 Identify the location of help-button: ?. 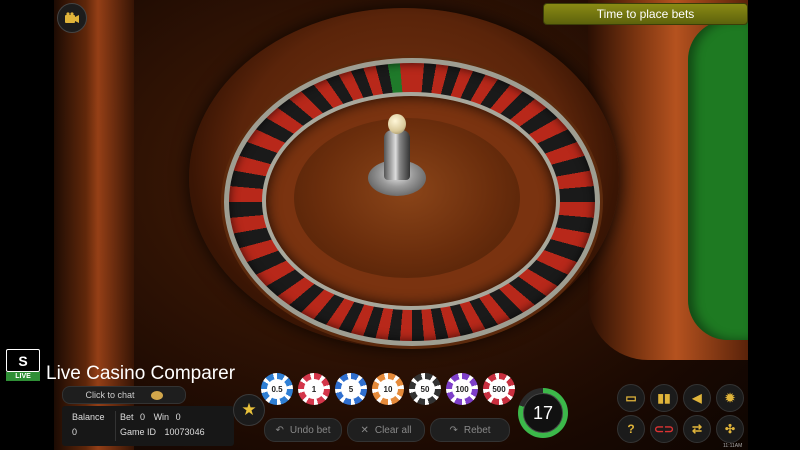
(631, 429).